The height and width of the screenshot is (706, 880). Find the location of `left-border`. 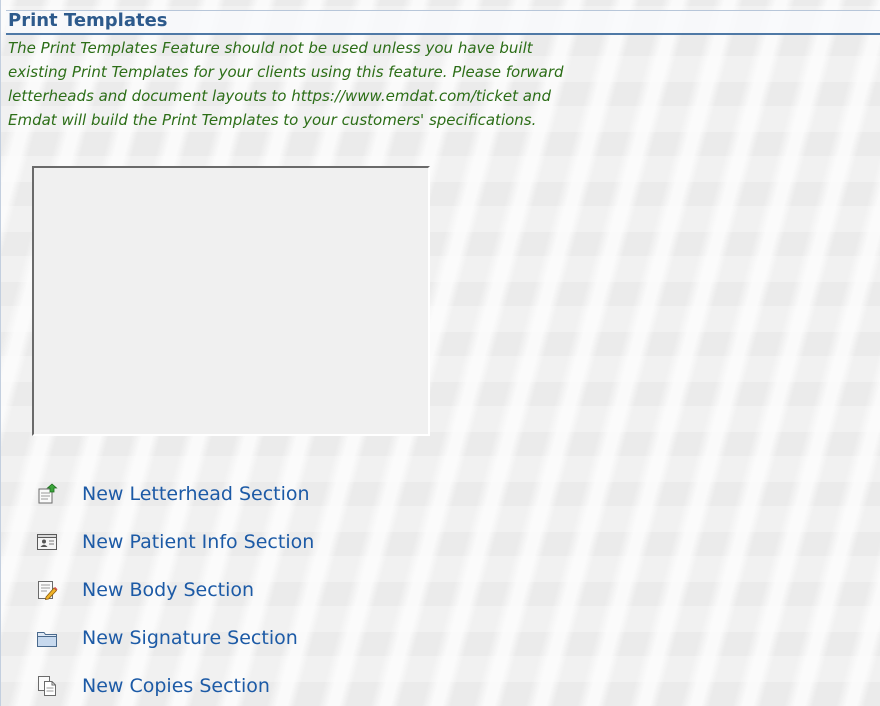

left-border is located at coordinates (0, 353).